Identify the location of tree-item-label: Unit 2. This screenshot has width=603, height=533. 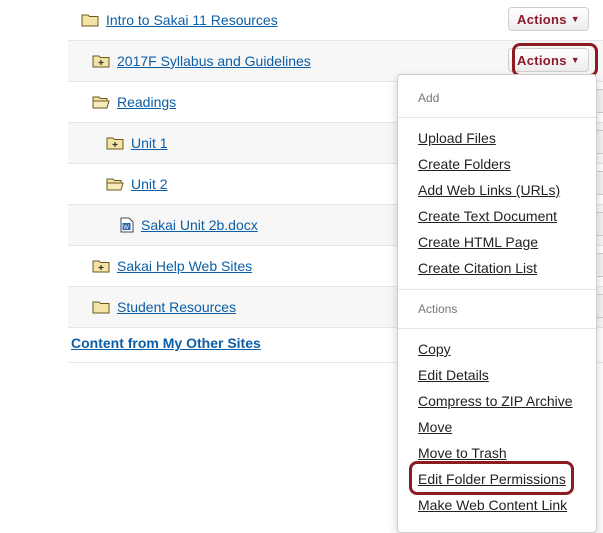
(149, 184).